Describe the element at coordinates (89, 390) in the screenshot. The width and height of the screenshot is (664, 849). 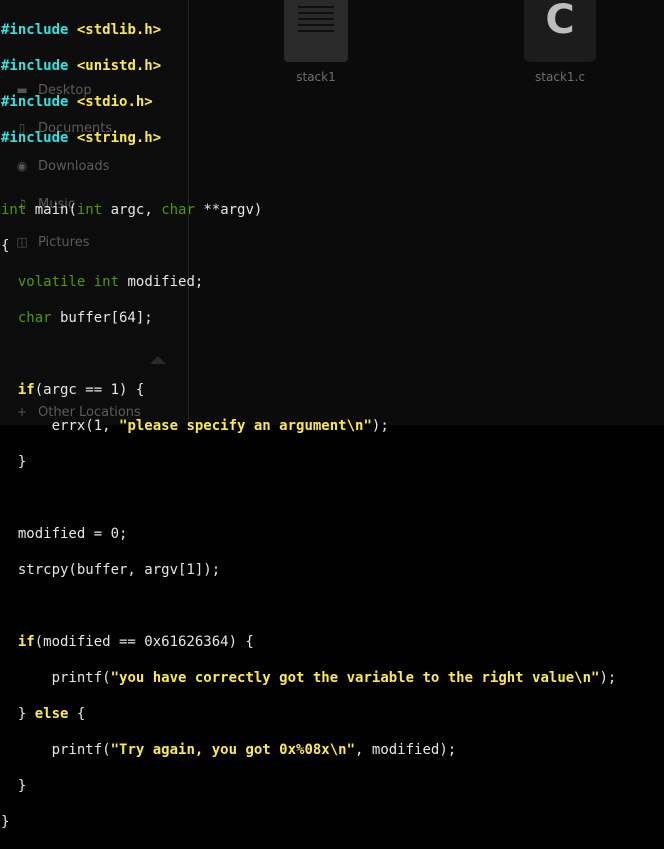
I see `code-text: (argc == 1) {` at that location.